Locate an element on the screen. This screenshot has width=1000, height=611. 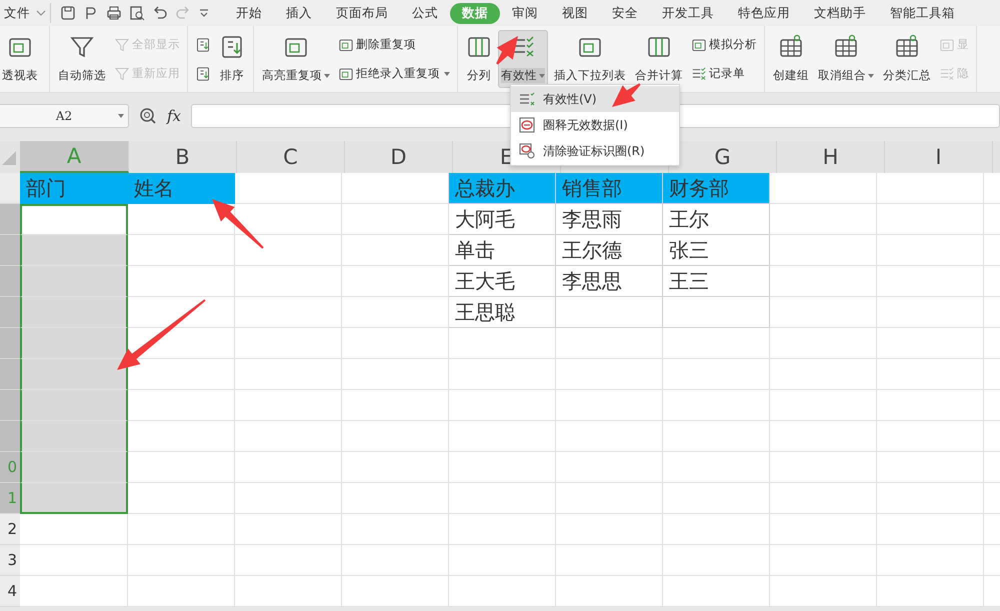
table-cell: 王三 is located at coordinates (716, 281).